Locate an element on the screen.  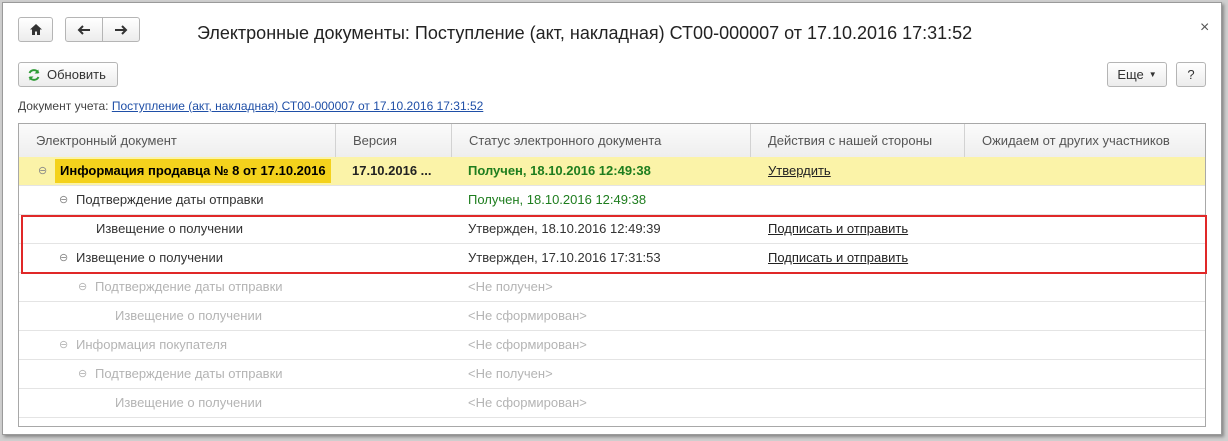
row-status: Утвержден, 18.10.2016 12:49:39 is located at coordinates (564, 228).